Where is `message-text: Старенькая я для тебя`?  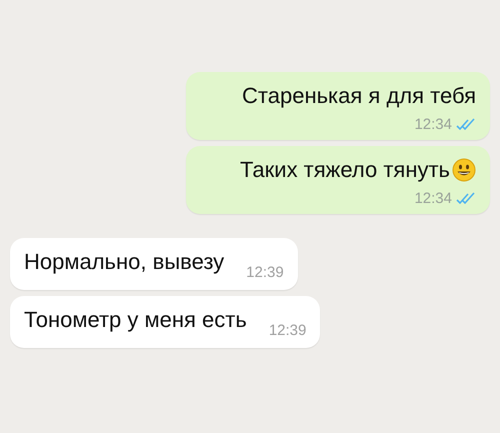 message-text: Старенькая я для тебя is located at coordinates (359, 96).